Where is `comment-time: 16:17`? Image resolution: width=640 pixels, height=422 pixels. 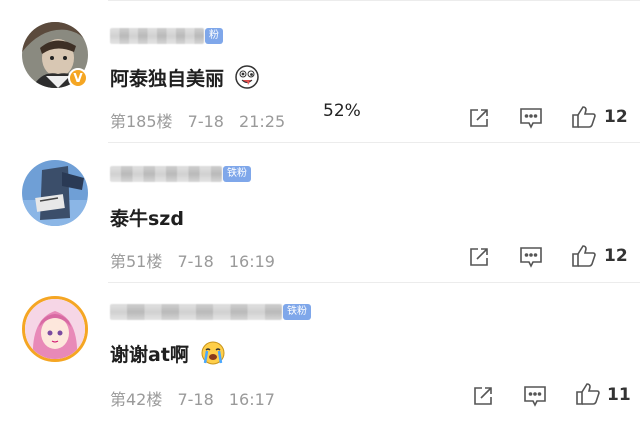
comment-time: 16:17 is located at coordinates (251, 399).